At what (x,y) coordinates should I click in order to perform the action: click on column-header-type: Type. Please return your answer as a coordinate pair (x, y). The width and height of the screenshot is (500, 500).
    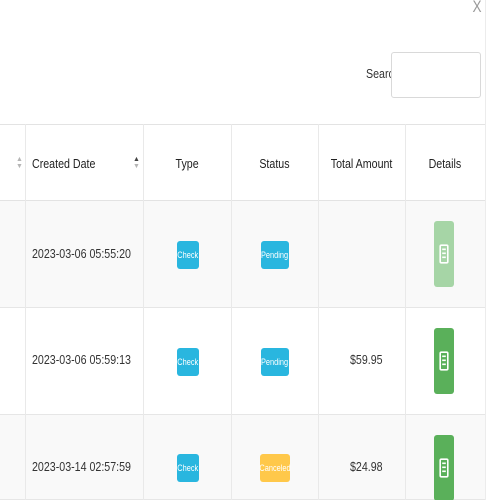
    Looking at the image, I should click on (187, 163).